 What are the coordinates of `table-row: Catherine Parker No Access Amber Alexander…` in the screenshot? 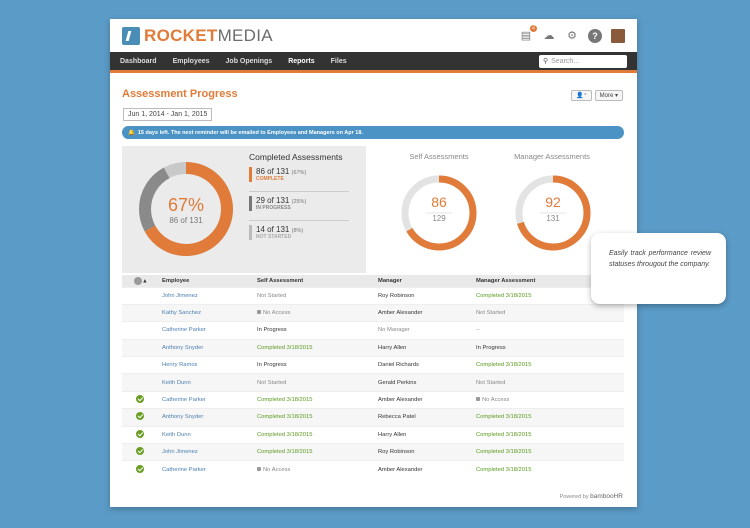 It's located at (373, 469).